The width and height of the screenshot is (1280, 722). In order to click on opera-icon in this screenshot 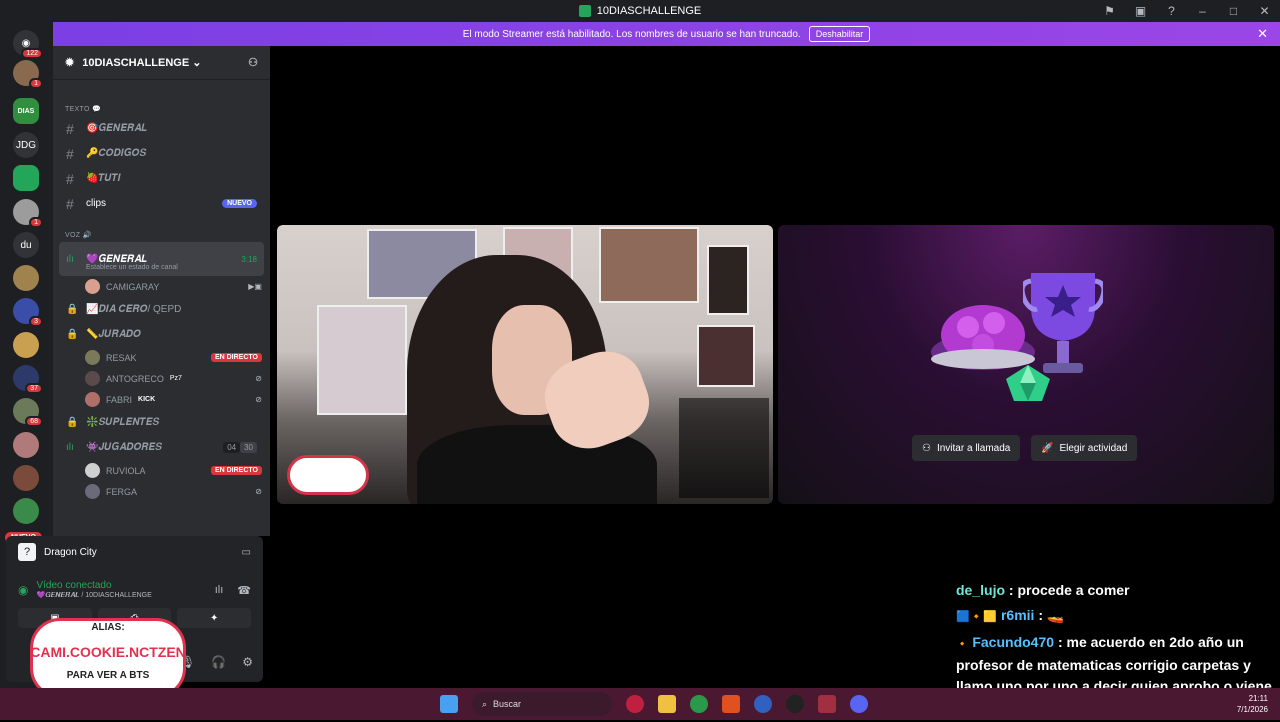, I will do `click(635, 704)`.